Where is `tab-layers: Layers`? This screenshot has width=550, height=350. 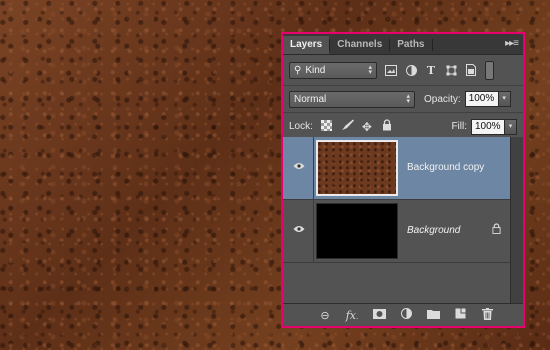
tab-layers: Layers is located at coordinates (306, 45).